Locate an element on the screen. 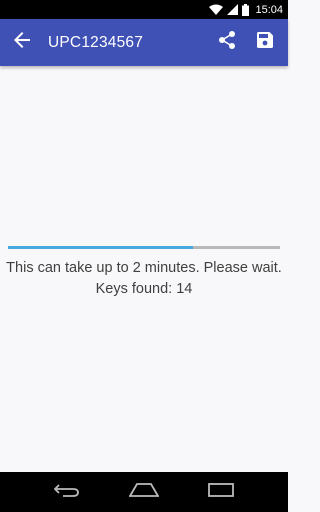 This screenshot has width=320, height=512. back-button is located at coordinates (22, 42).